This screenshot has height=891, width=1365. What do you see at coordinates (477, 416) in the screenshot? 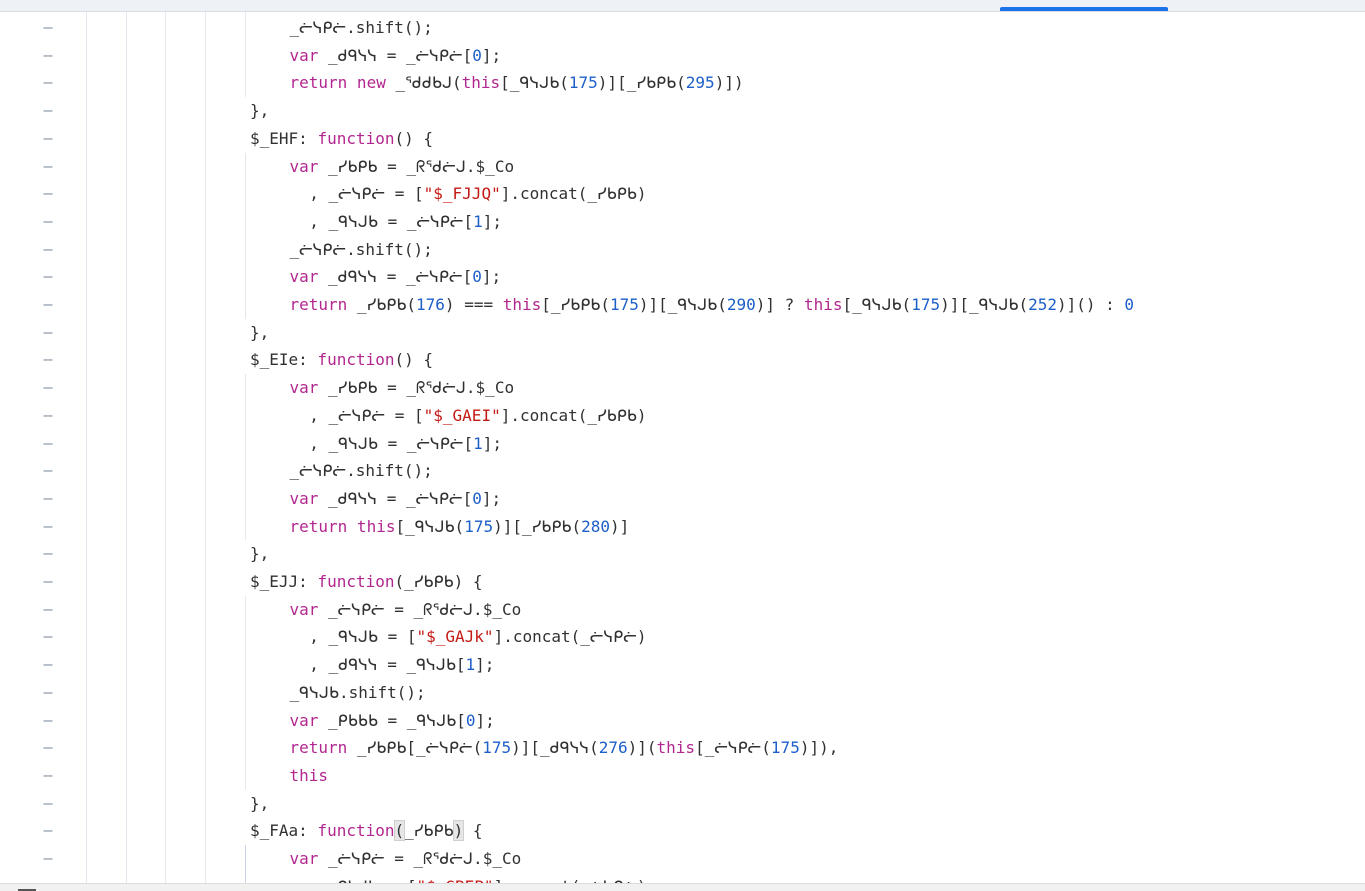
I see `code-line: , _ᓖᓭᑭᓖ = ["$_GAEI"].concat(_ᓯᑲᑭᑲ)` at bounding box center [477, 416].